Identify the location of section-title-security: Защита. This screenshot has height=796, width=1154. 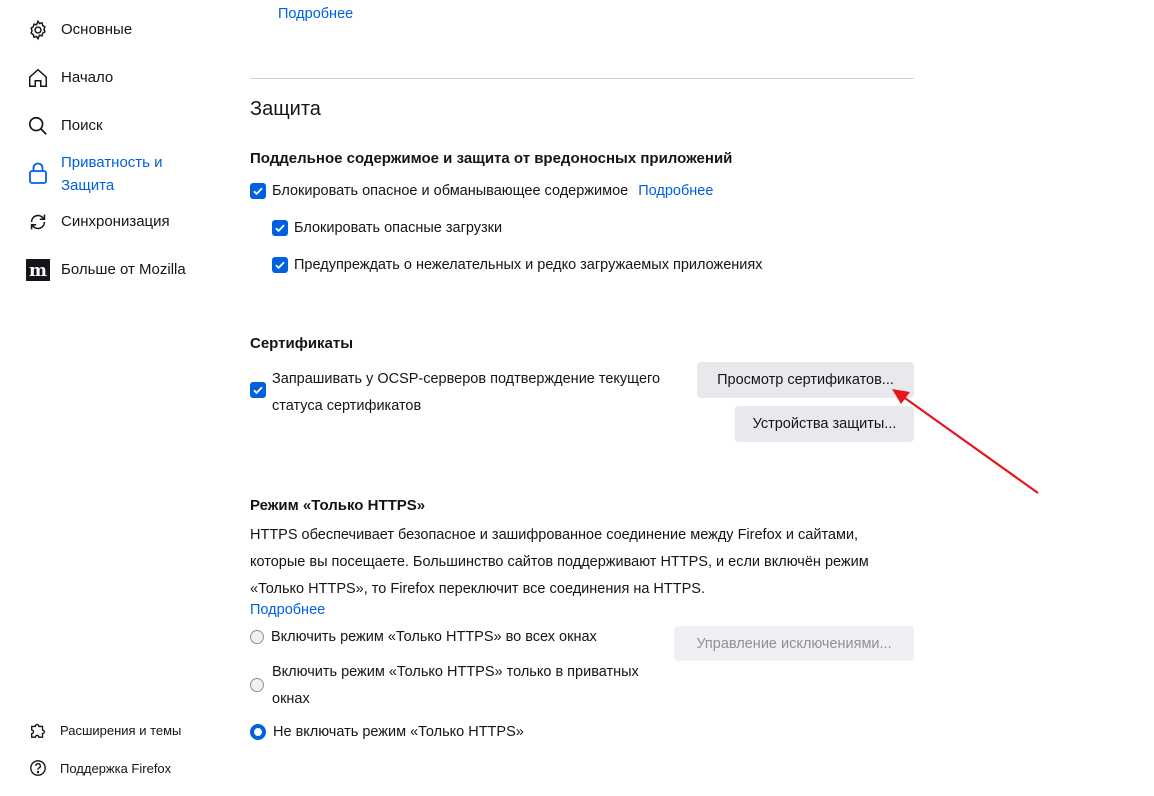
(285, 109).